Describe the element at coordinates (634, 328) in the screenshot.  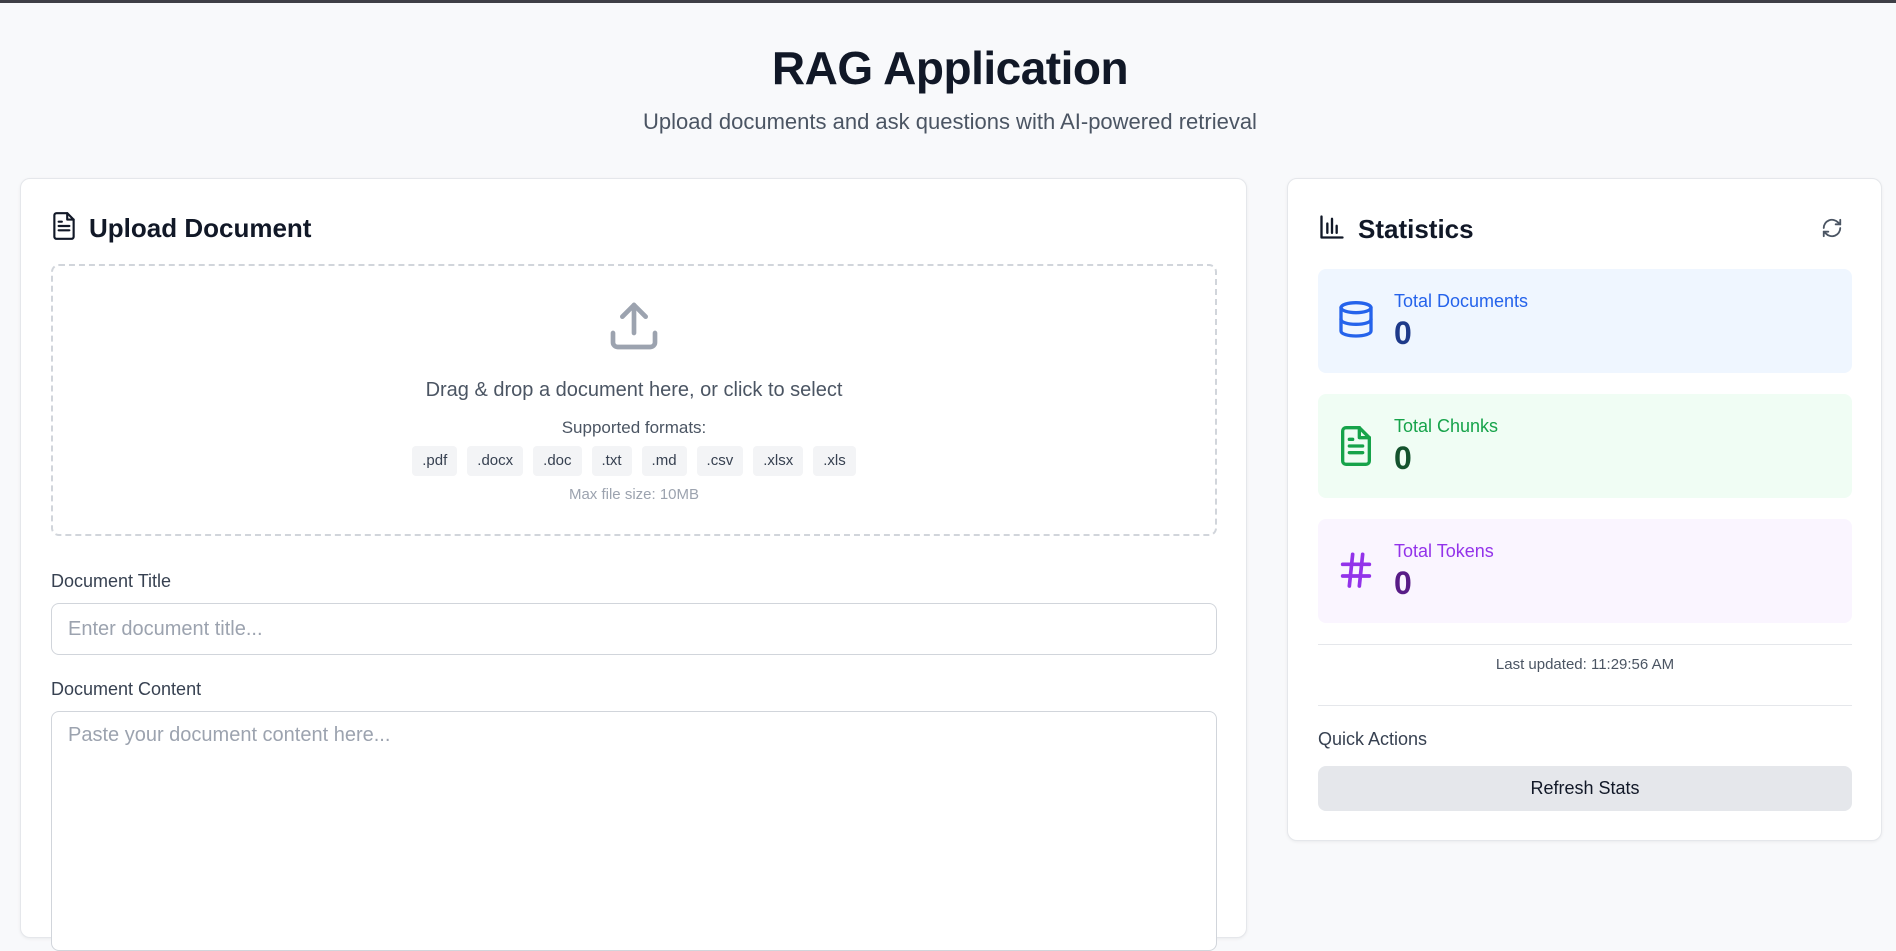
I see `upload-icon` at that location.